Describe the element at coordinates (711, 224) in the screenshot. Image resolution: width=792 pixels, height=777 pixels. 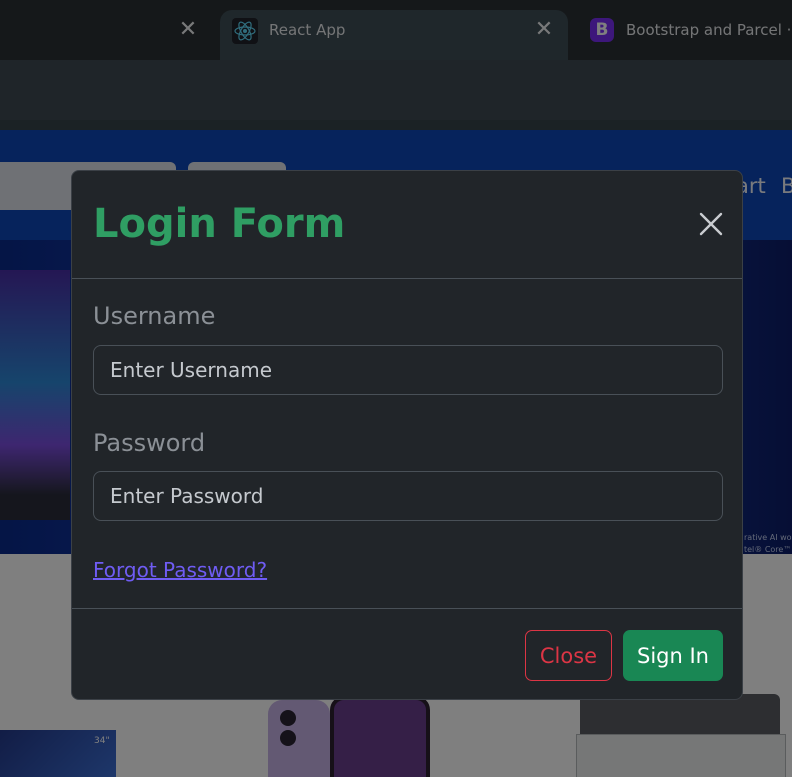
I see `close-icon` at that location.